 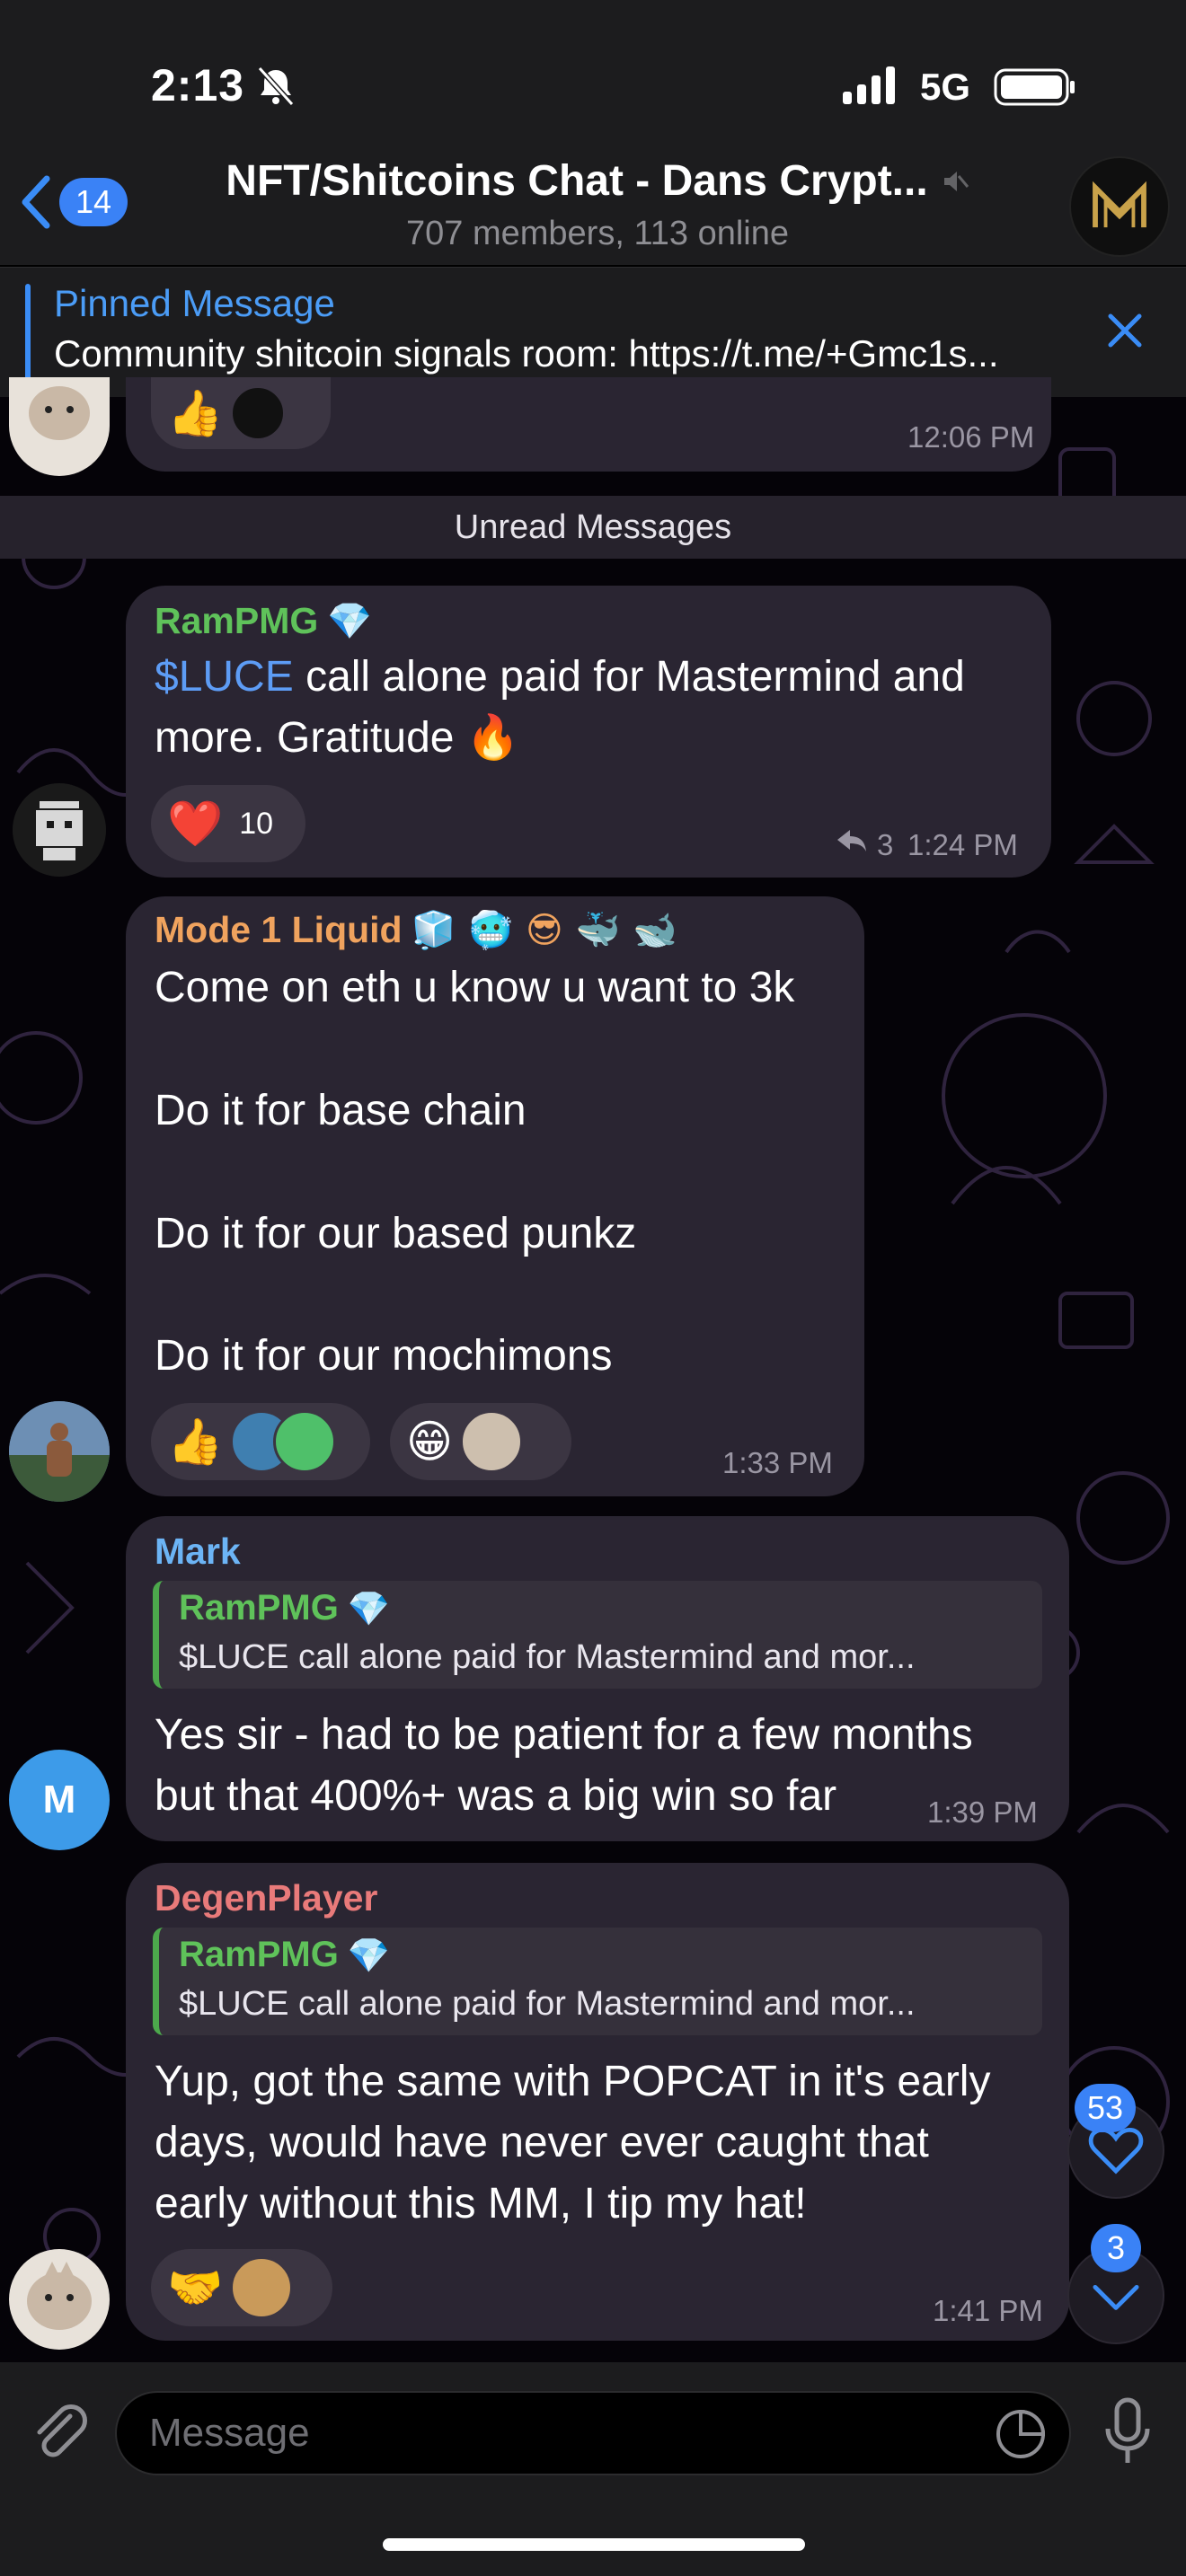 I want to click on paperclip-icon, so click(x=59, y=2430).